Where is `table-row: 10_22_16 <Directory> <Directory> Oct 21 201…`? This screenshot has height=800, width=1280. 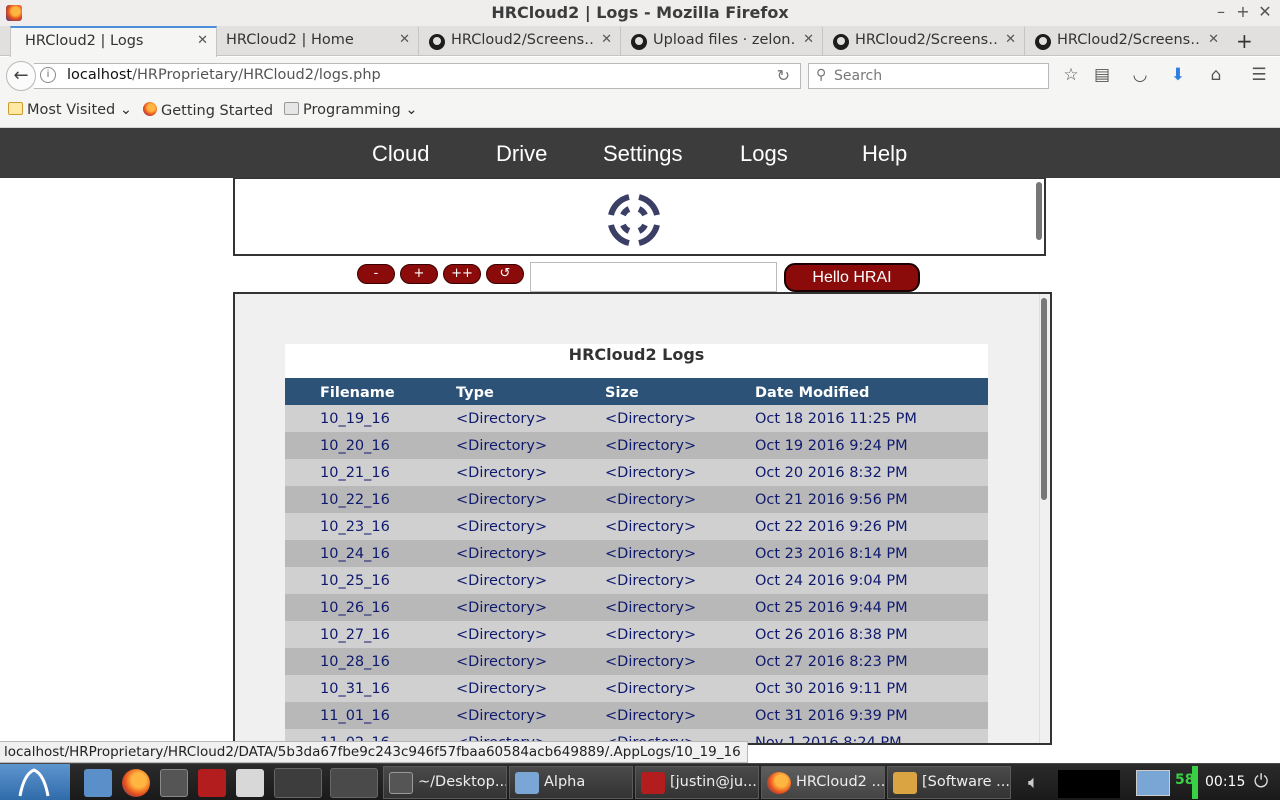 table-row: 10_22_16 <Directory> <Directory> Oct 21 201… is located at coordinates (636, 499).